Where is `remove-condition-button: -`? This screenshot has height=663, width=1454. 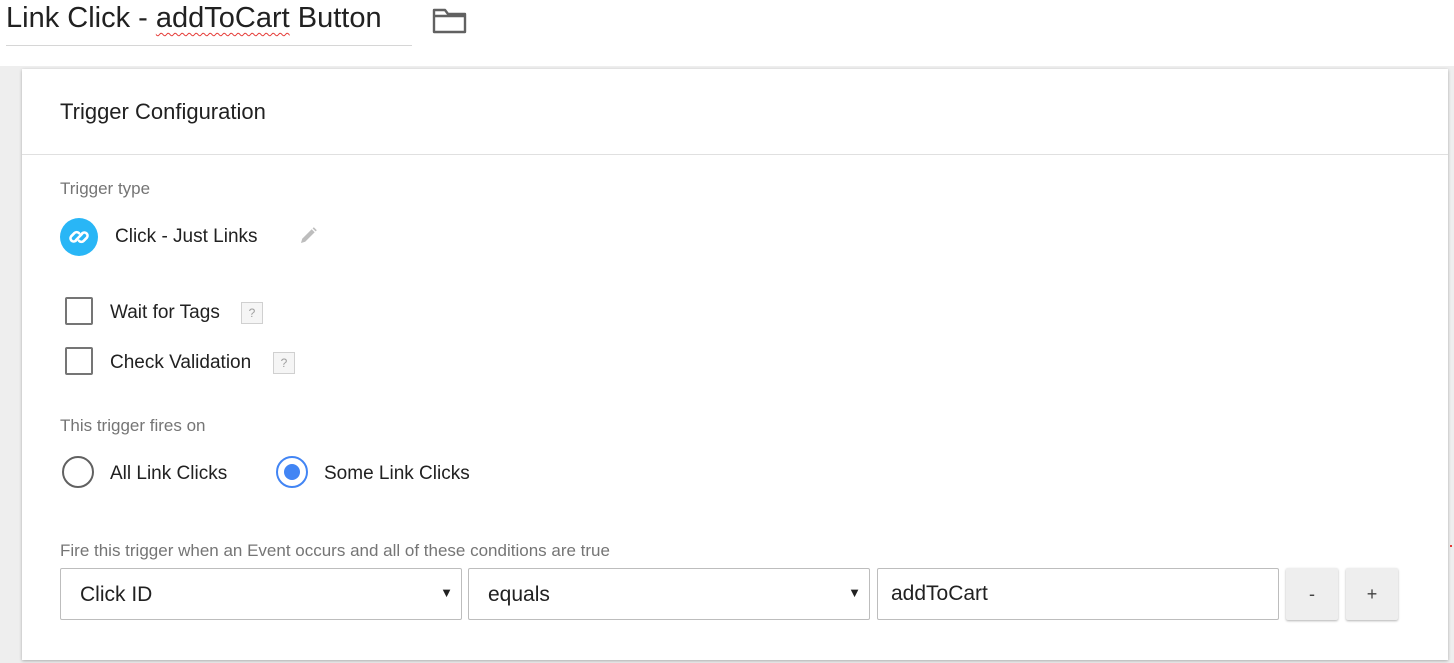 remove-condition-button: - is located at coordinates (1312, 594).